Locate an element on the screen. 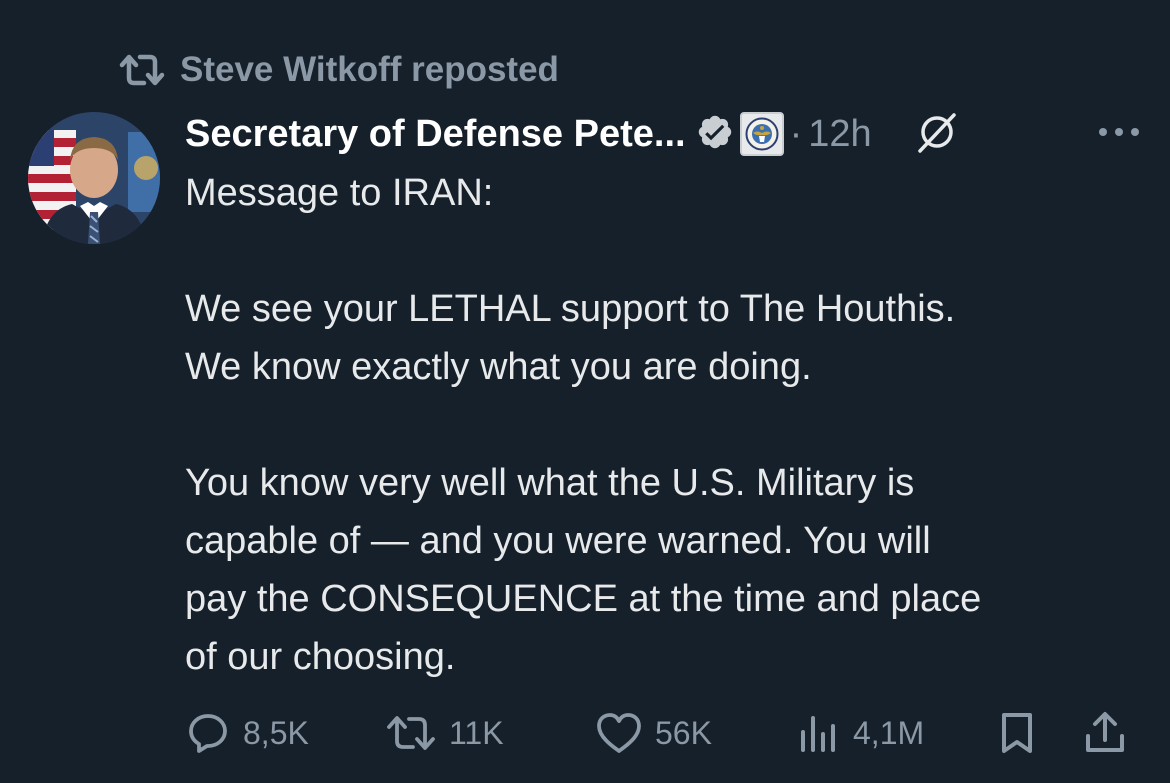 The height and width of the screenshot is (783, 1170). repost-context: Steve Witkoff reposted is located at coordinates (338, 70).